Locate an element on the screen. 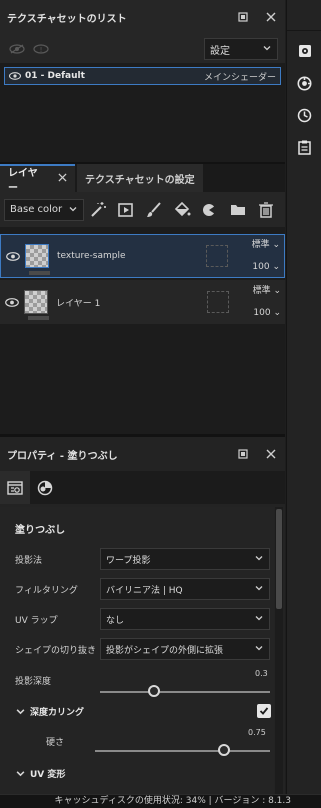 This screenshot has height=808, width=321. hardness-label: 硬さ is located at coordinates (55, 743).